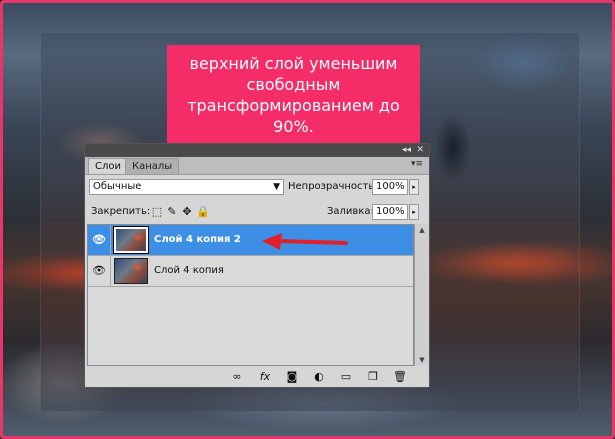 The image size is (615, 439). What do you see at coordinates (187, 212) in the screenshot?
I see `lock-position-icon: ✥` at bounding box center [187, 212].